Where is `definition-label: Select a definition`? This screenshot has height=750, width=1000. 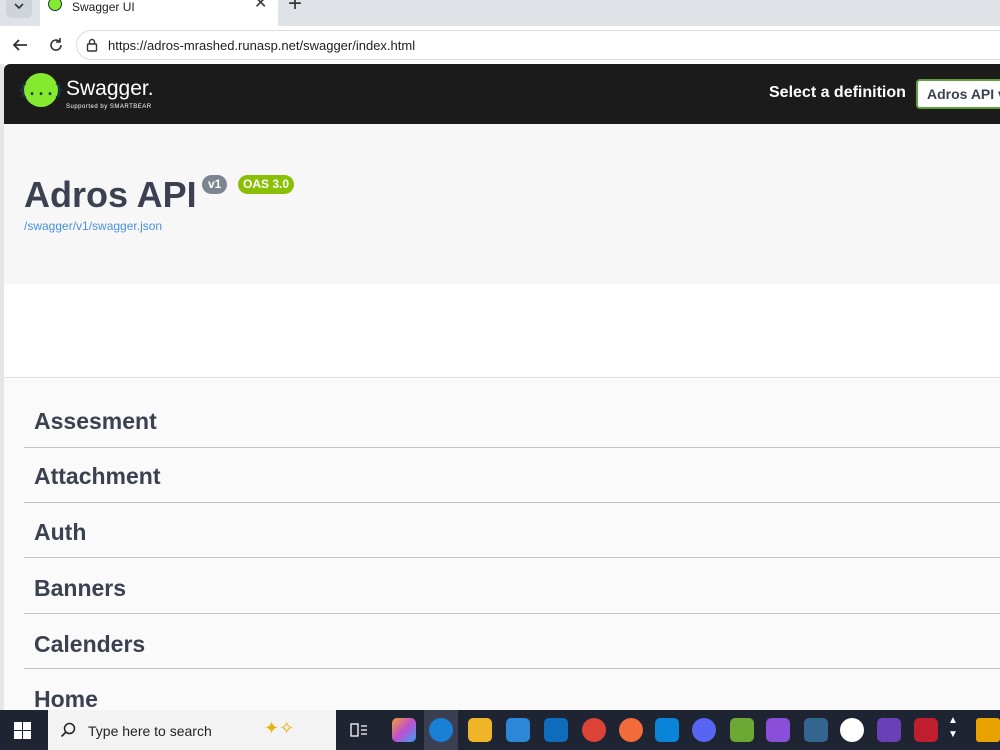 definition-label: Select a definition is located at coordinates (837, 92).